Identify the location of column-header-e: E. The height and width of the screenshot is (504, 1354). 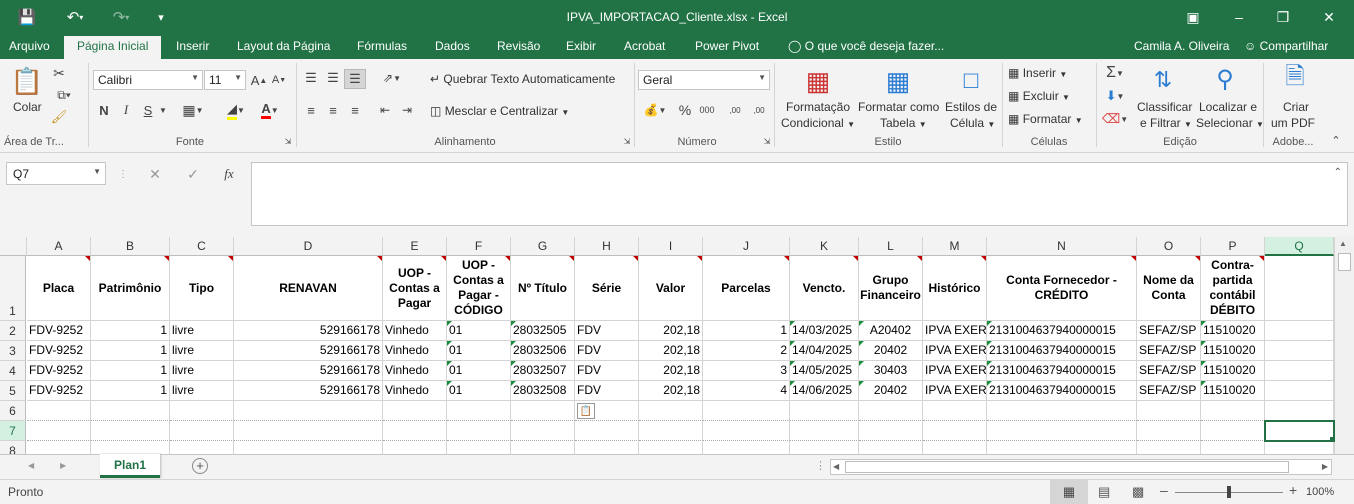
(415, 246).